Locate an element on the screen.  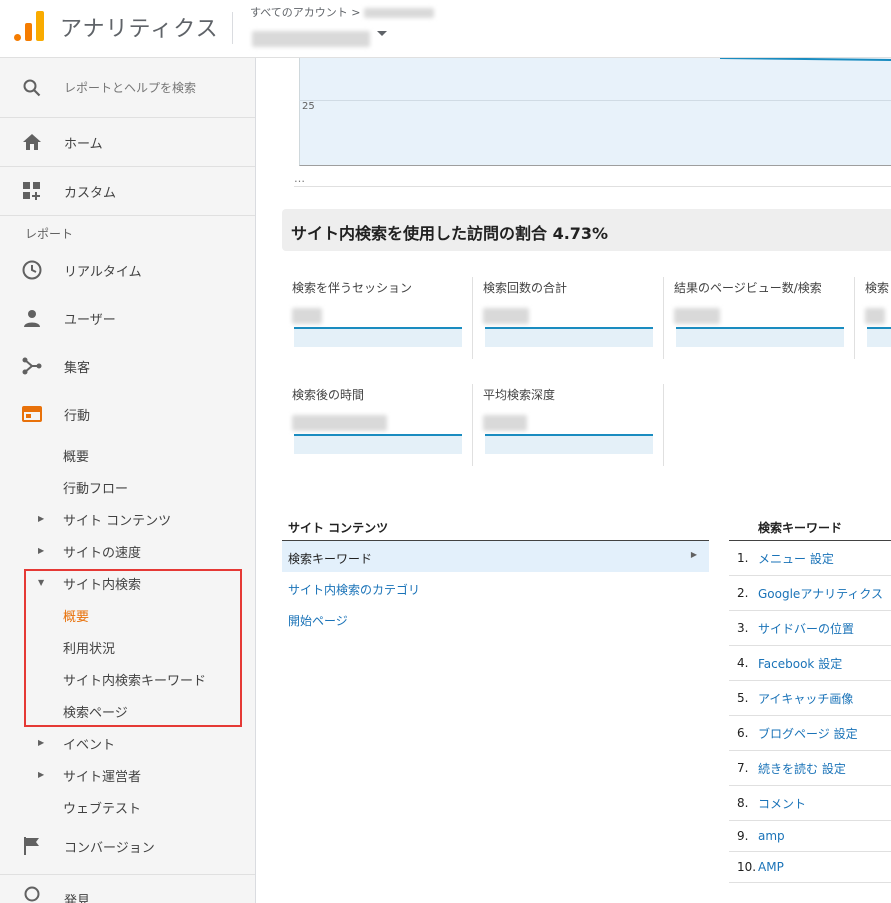
dashboard-add-icon is located at coordinates (32, 191).